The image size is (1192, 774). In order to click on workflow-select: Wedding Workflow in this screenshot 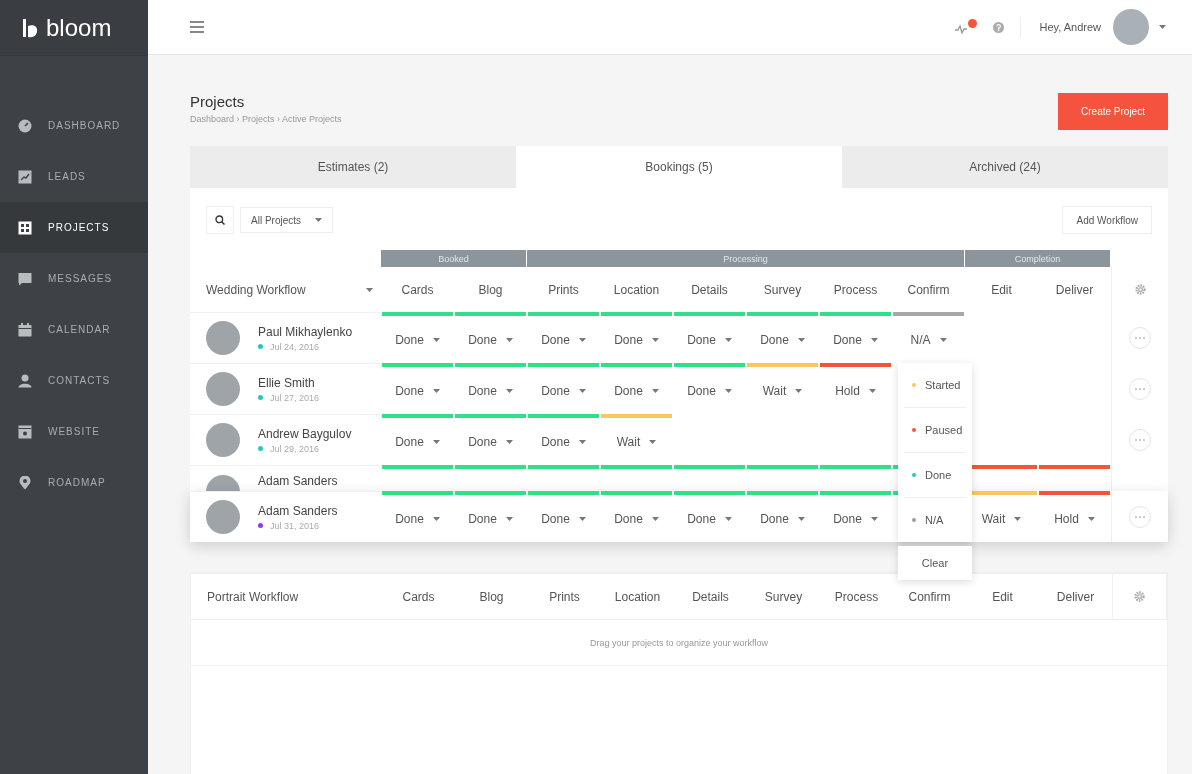, I will do `click(289, 289)`.